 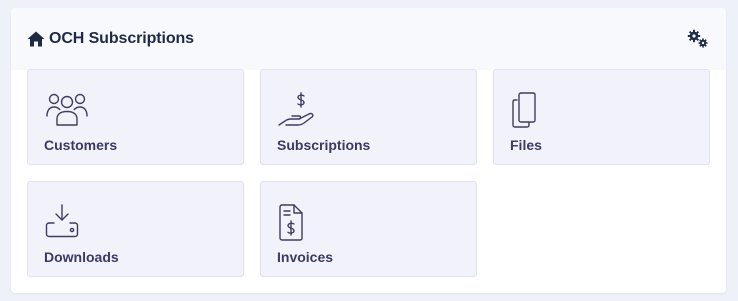 I want to click on users-icon, so click(x=67, y=109).